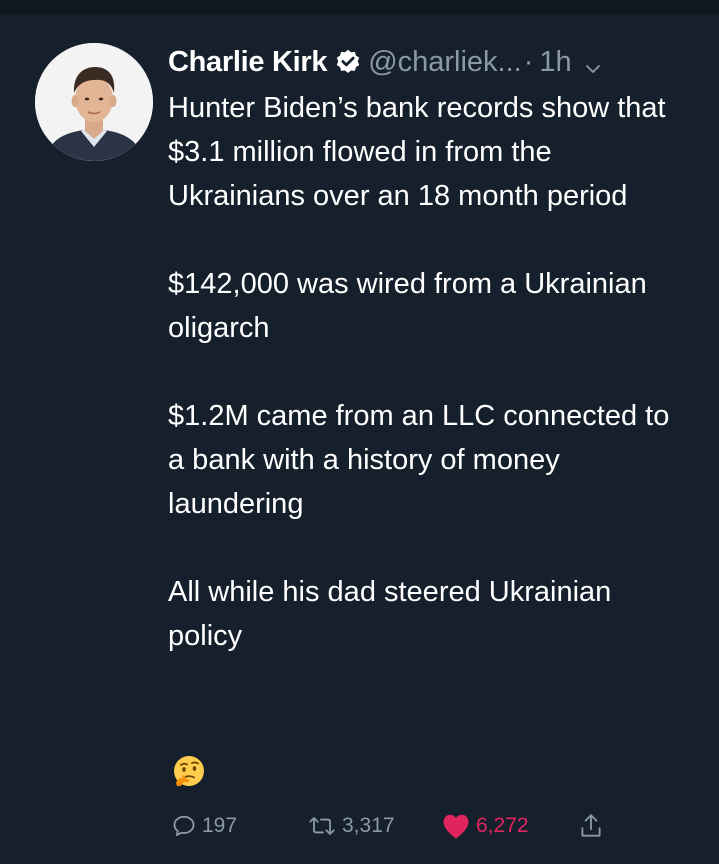  Describe the element at coordinates (502, 825) in the screenshot. I see `like-count: 6,272` at that location.